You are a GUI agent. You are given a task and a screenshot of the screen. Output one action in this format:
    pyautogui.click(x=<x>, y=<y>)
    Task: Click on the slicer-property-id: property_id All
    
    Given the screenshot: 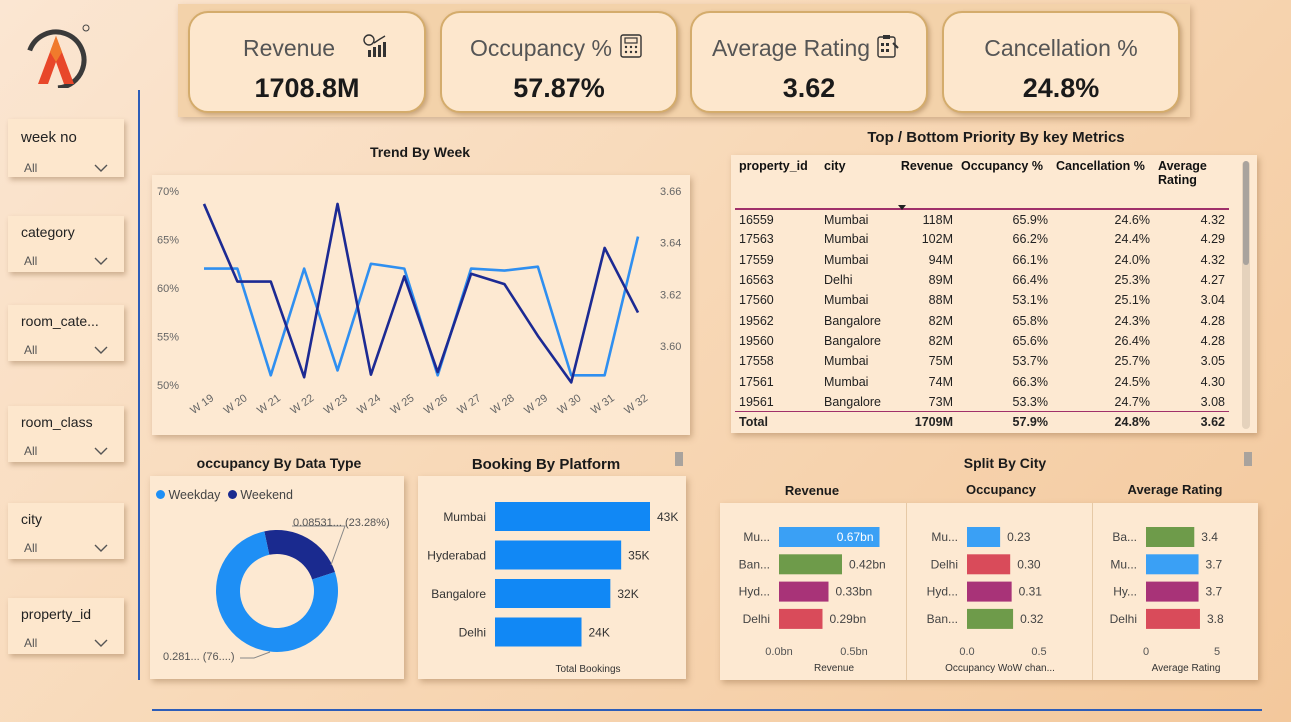 What is the action you would take?
    pyautogui.click(x=66, y=626)
    